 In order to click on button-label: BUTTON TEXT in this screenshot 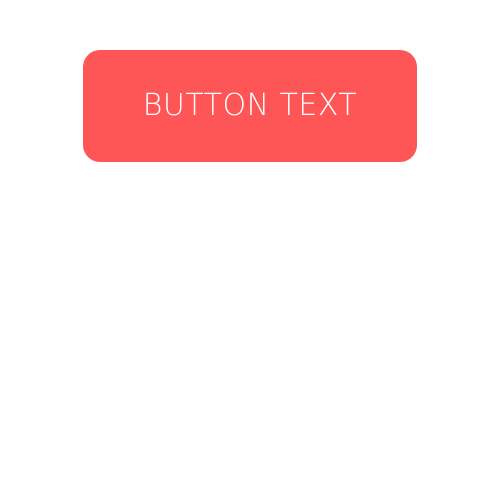, I will do `click(250, 105)`.